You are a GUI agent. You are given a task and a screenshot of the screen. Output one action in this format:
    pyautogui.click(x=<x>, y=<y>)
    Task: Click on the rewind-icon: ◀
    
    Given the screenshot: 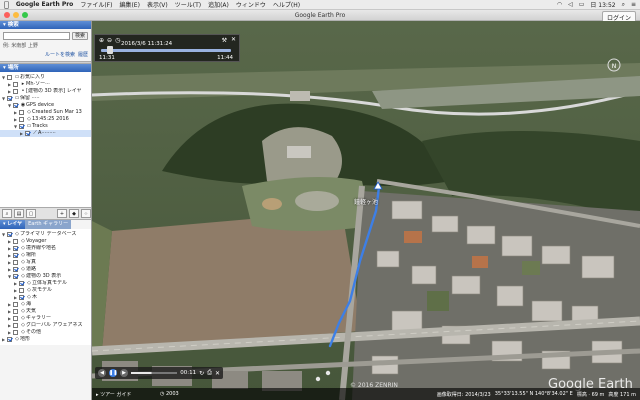 What is the action you would take?
    pyautogui.click(x=102, y=373)
    